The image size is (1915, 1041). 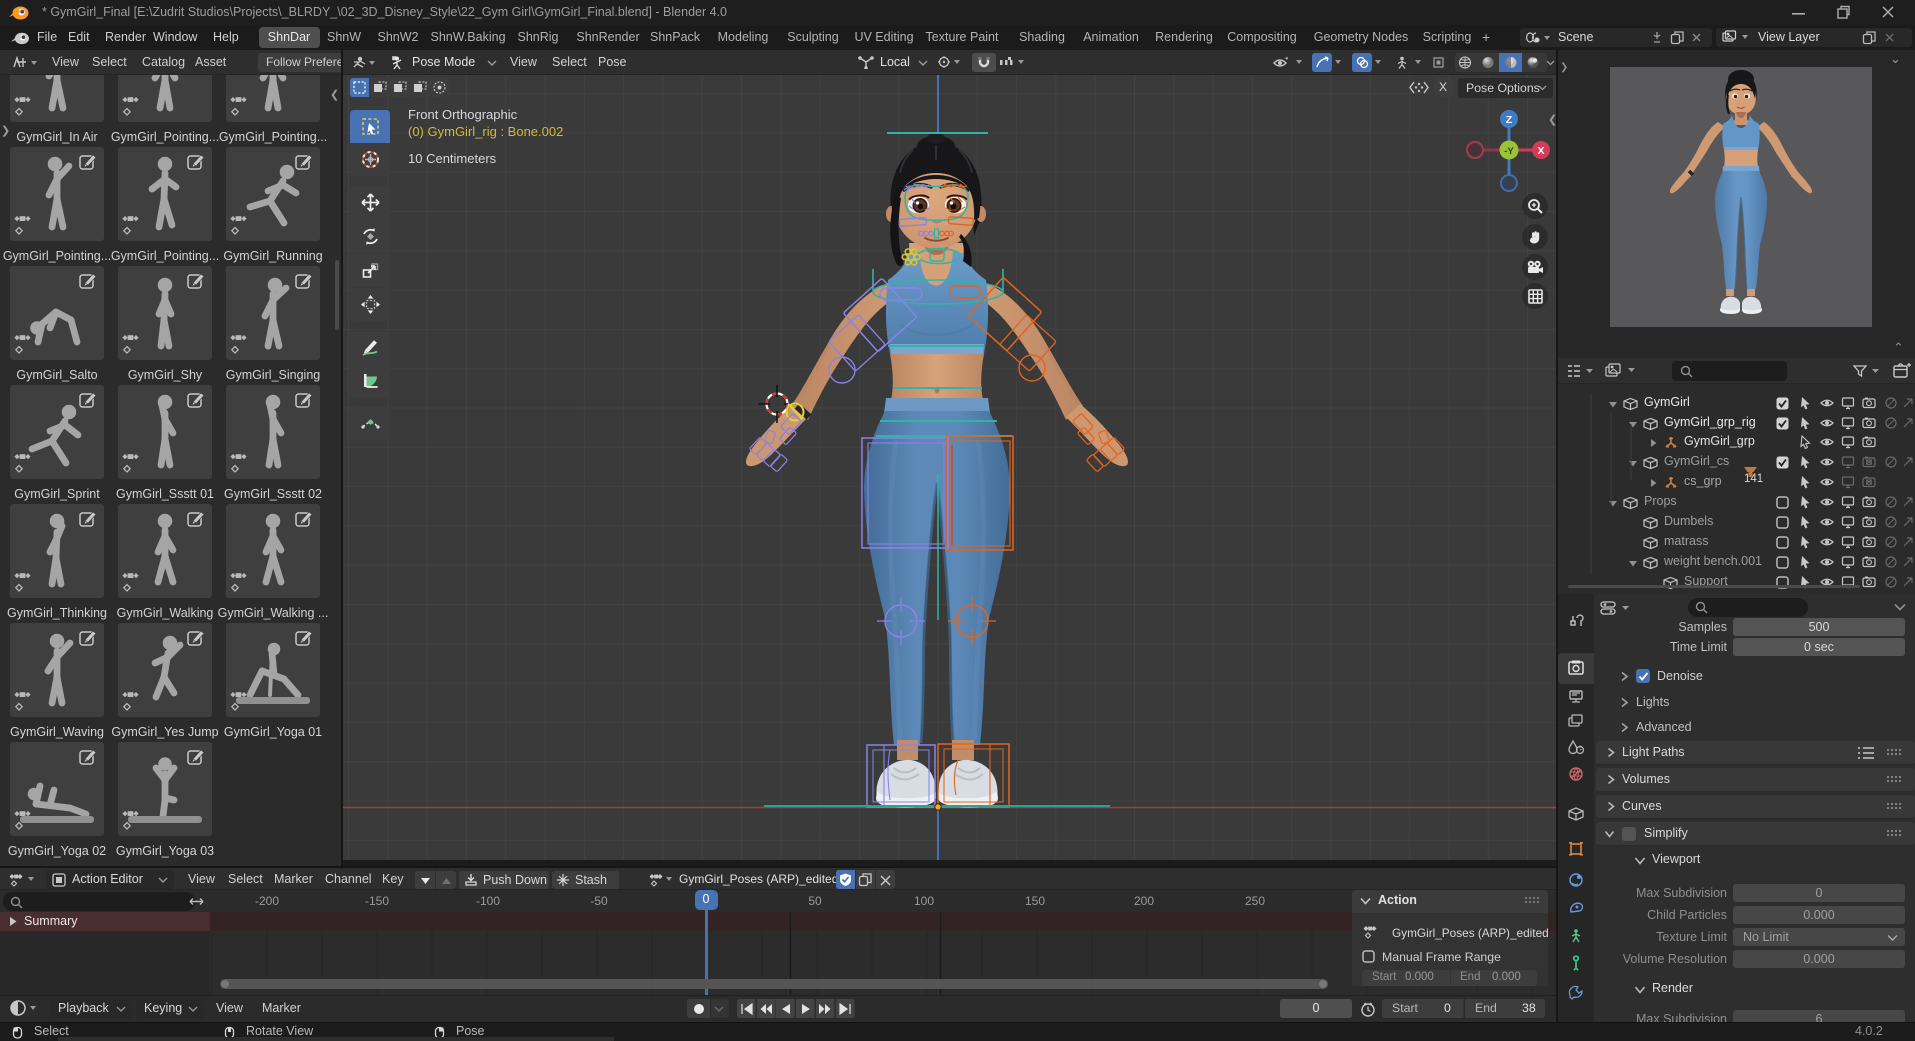 I want to click on svg-text: X, so click(x=1540, y=151).